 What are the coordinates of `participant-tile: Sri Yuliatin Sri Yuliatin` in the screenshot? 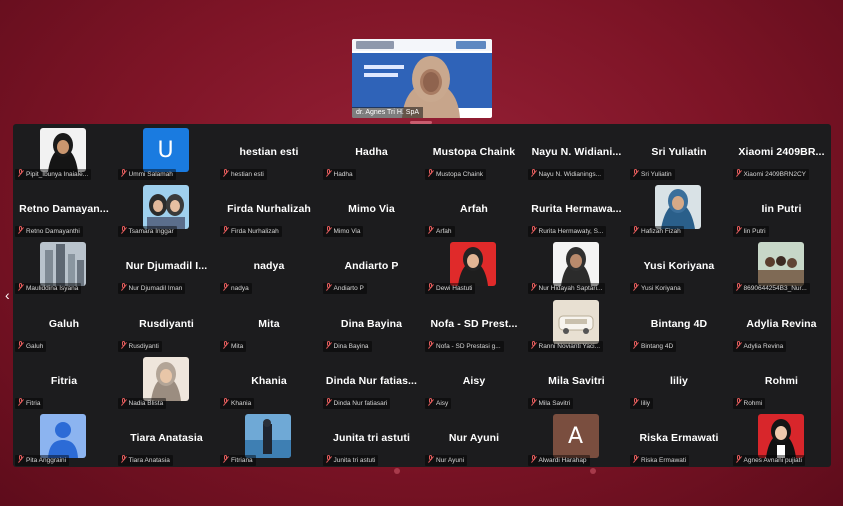 It's located at (679, 152).